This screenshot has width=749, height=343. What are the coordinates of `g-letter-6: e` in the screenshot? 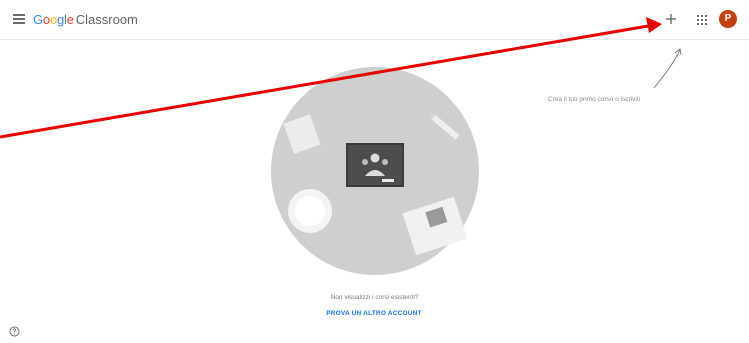 It's located at (70, 19).